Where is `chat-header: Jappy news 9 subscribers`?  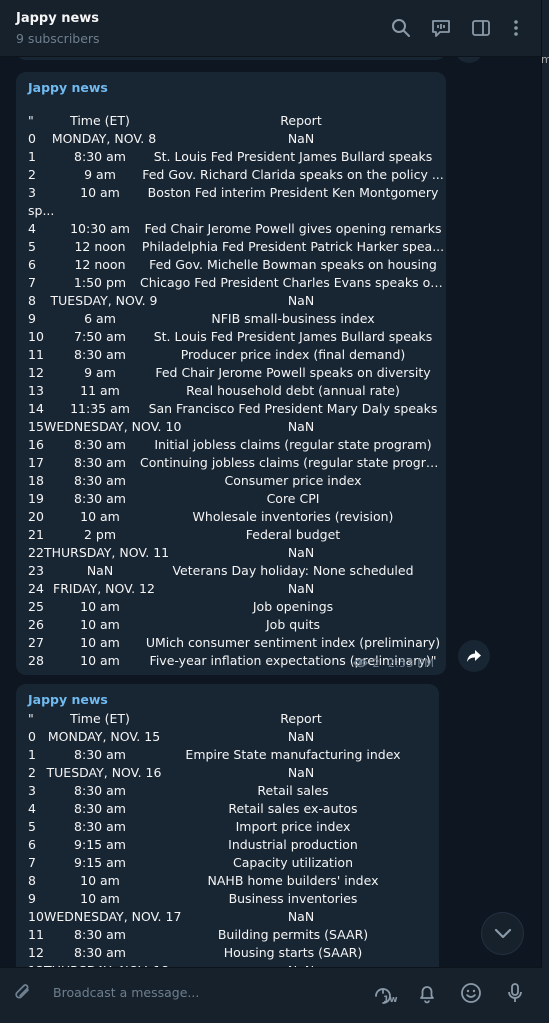
chat-header: Jappy news 9 subscribers is located at coordinates (274, 28).